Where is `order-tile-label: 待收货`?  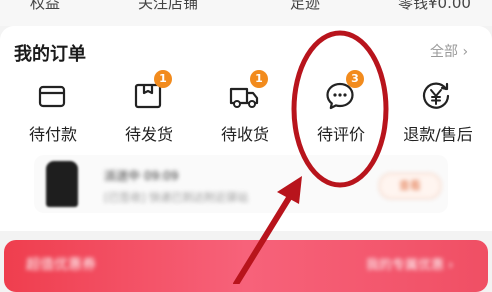
order-tile-label: 待收货 is located at coordinates (244, 134).